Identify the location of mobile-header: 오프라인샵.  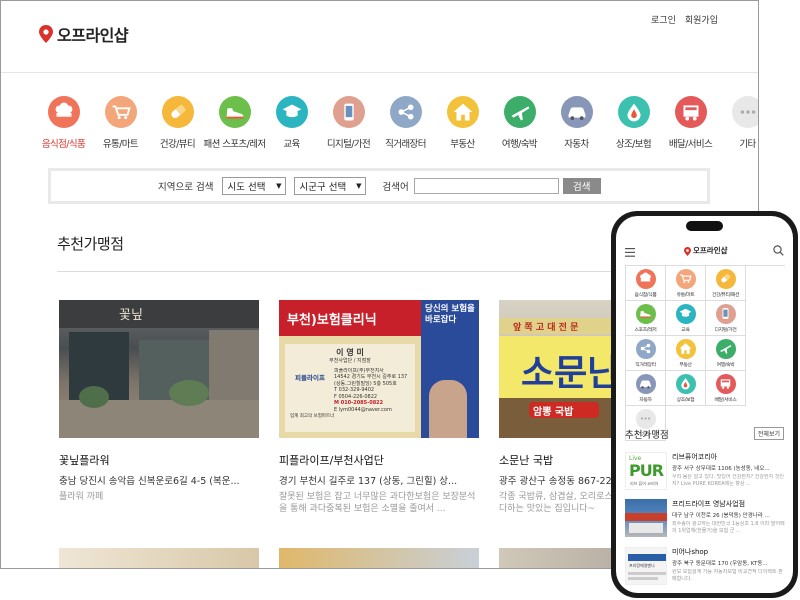
(704, 247).